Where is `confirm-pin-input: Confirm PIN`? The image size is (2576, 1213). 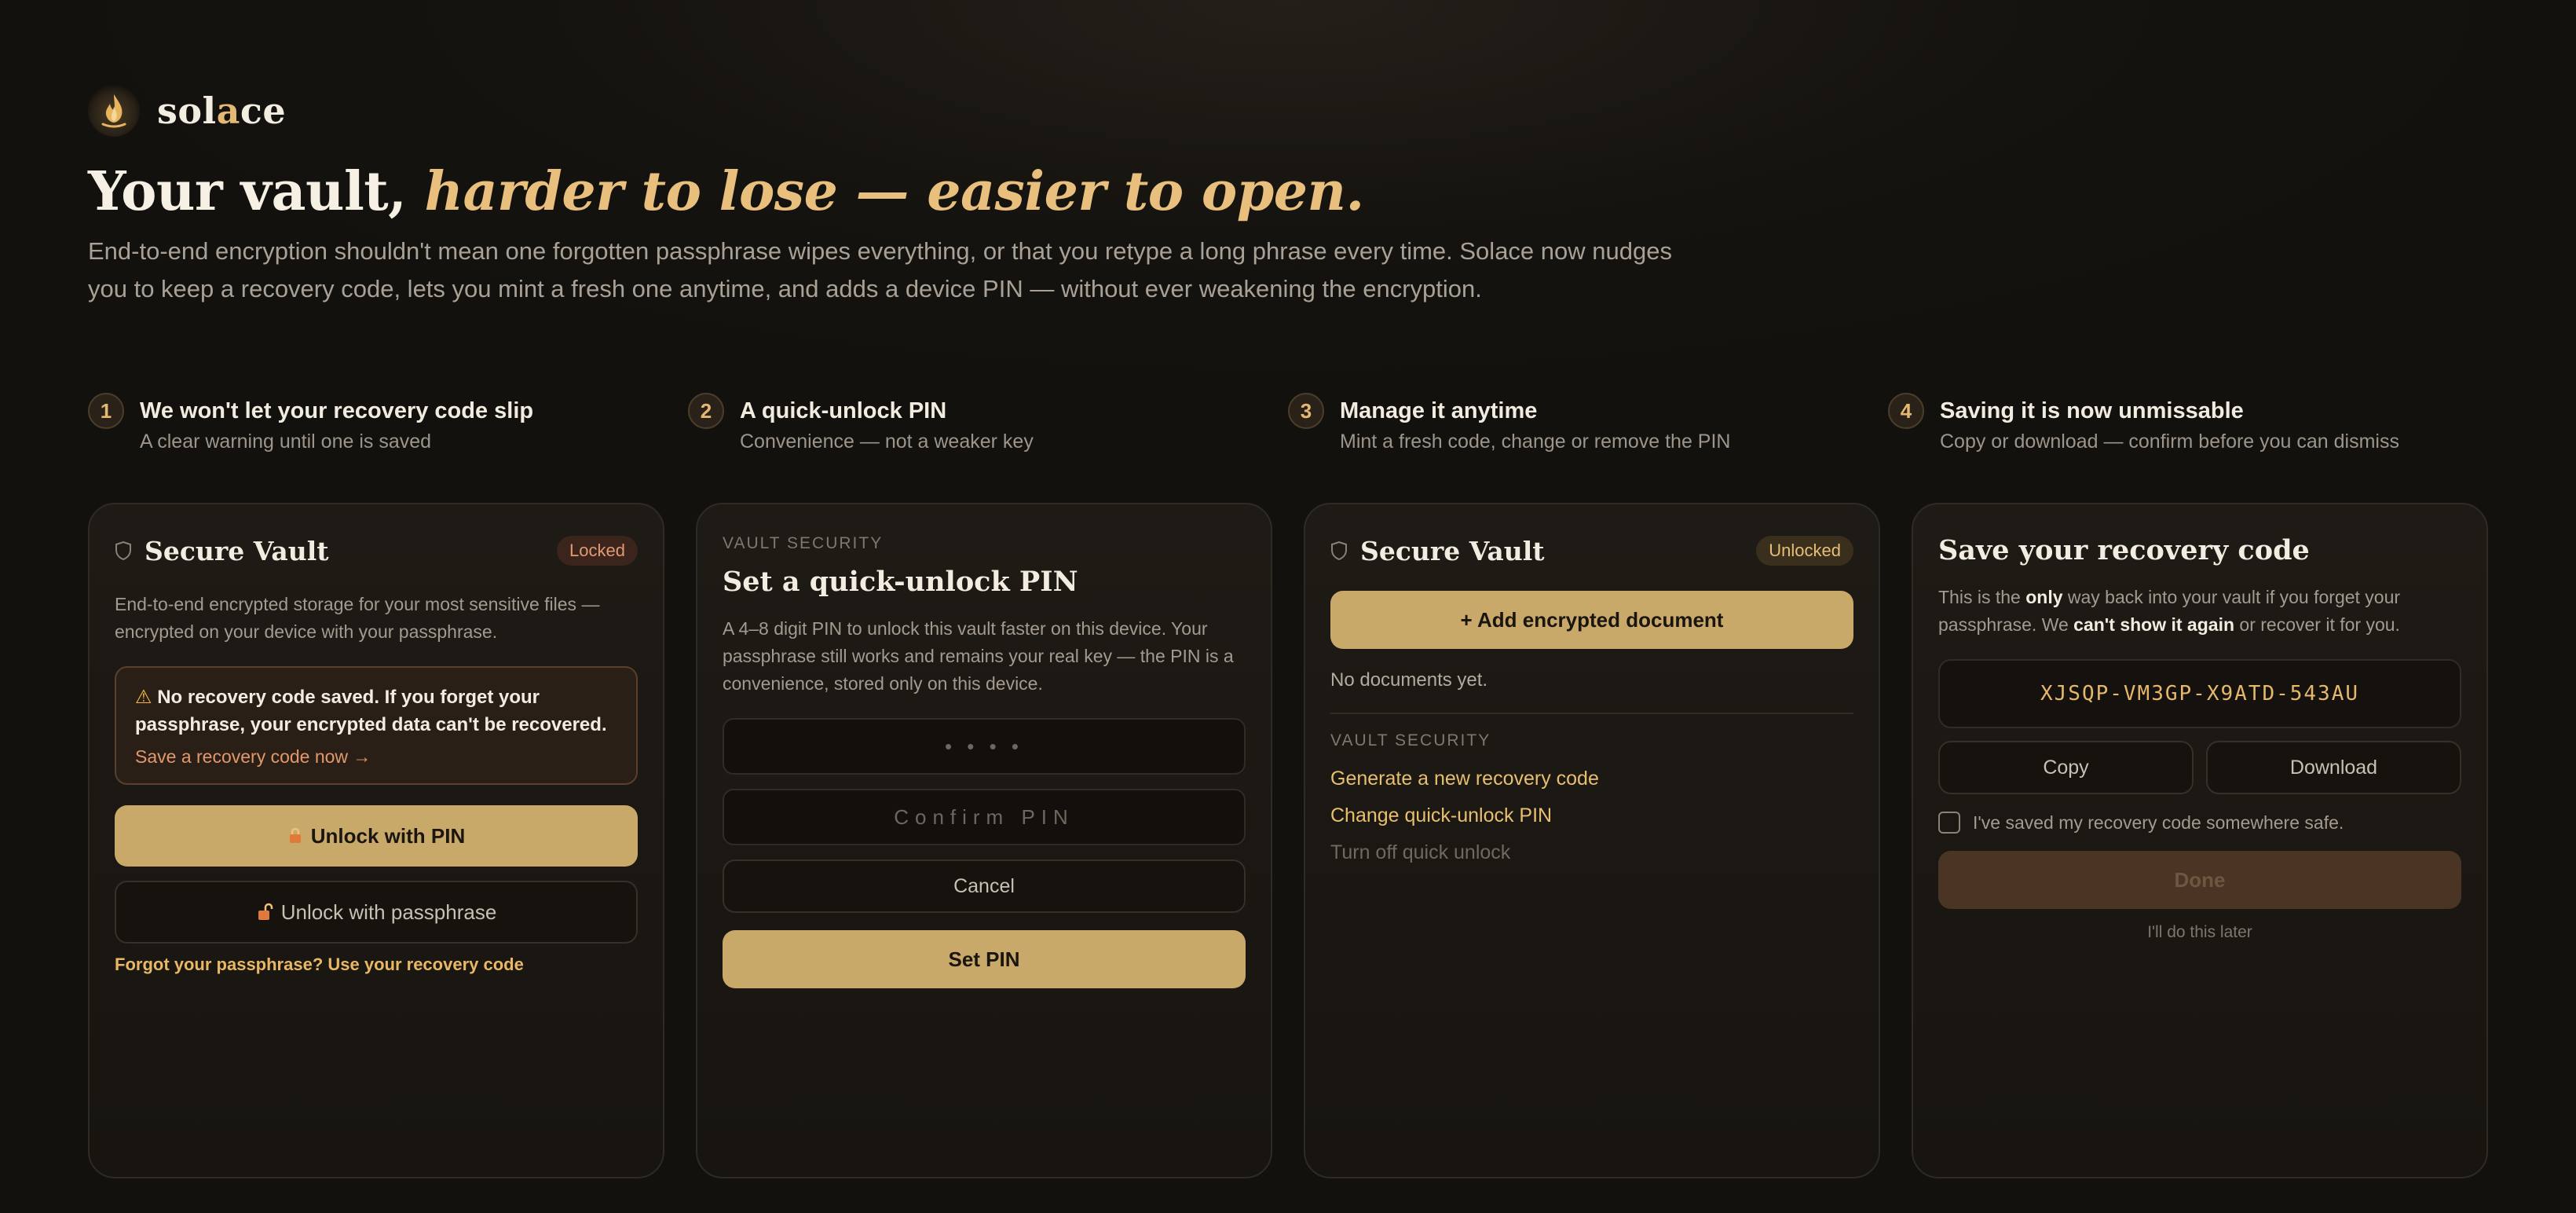
confirm-pin-input: Confirm PIN is located at coordinates (985, 817).